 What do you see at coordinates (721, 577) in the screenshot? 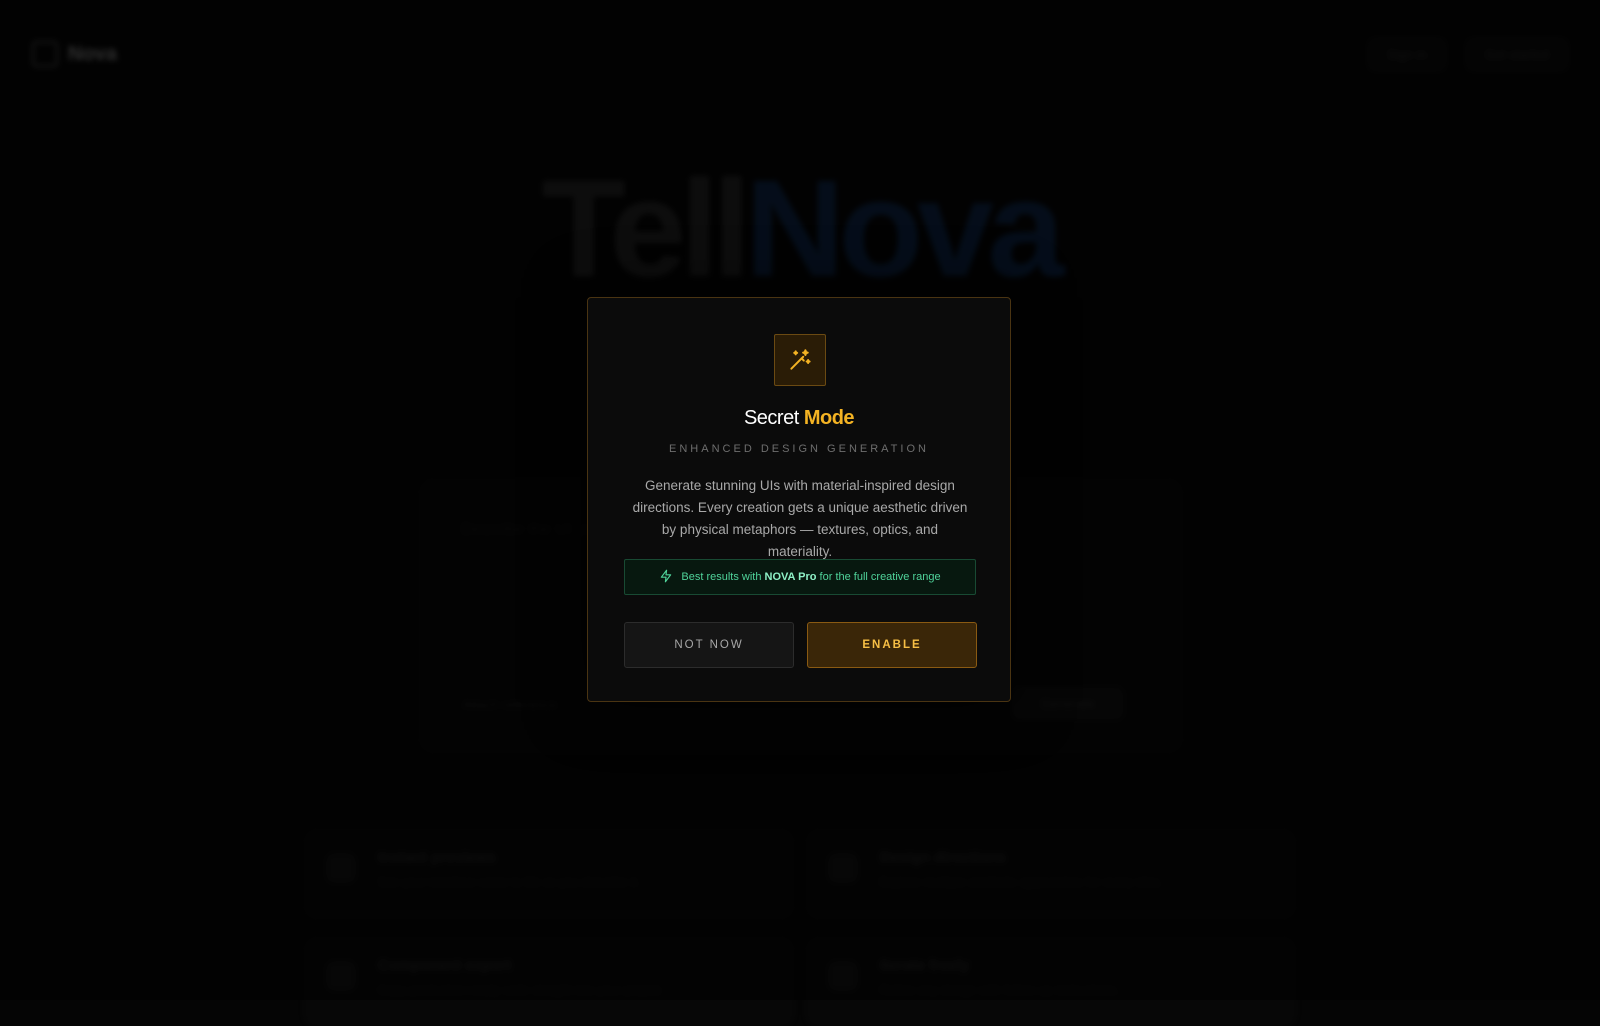
I see `tip-prefix: Best results with` at bounding box center [721, 577].